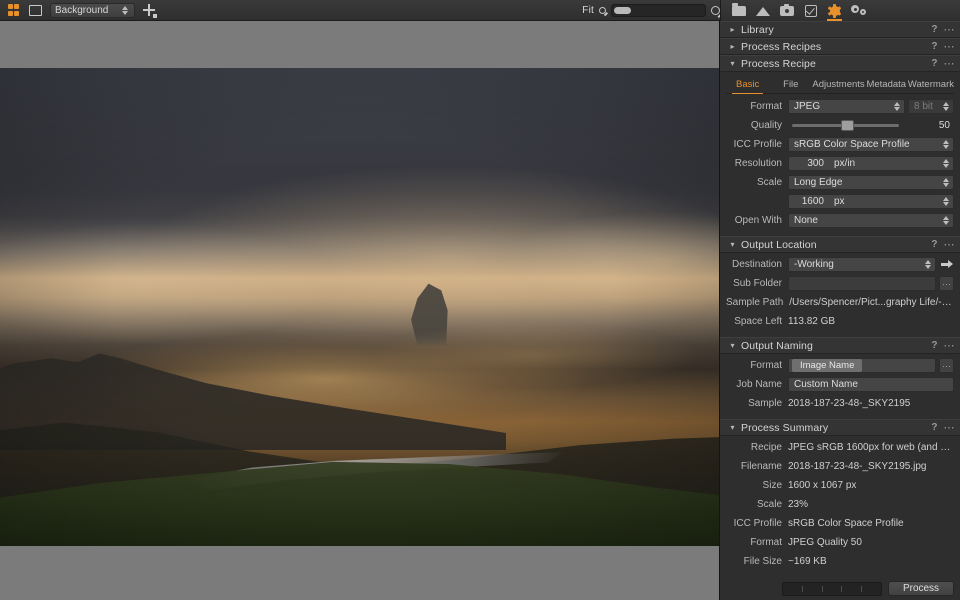 This screenshot has width=960, height=600. What do you see at coordinates (825, 542) in the screenshot?
I see `value-summary-format: JPEG Quality 50` at bounding box center [825, 542].